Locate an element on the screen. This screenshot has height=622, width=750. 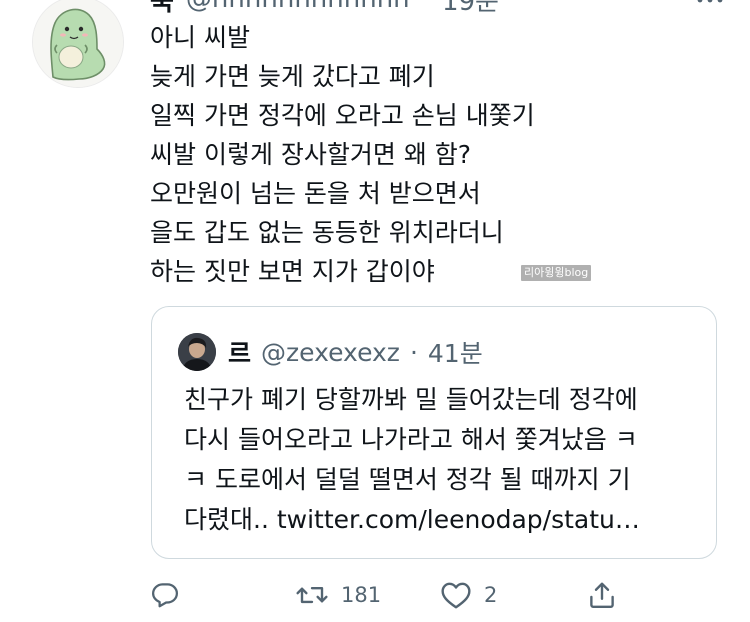
heart-icon is located at coordinates (456, 595).